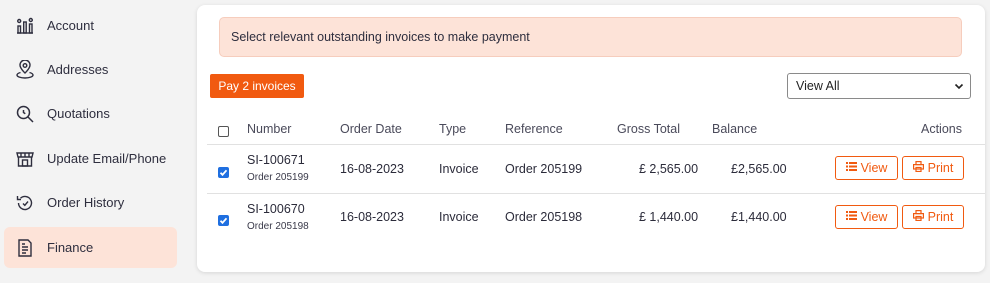  Describe the element at coordinates (818, 86) in the screenshot. I see `view-filter-value: View All` at that location.